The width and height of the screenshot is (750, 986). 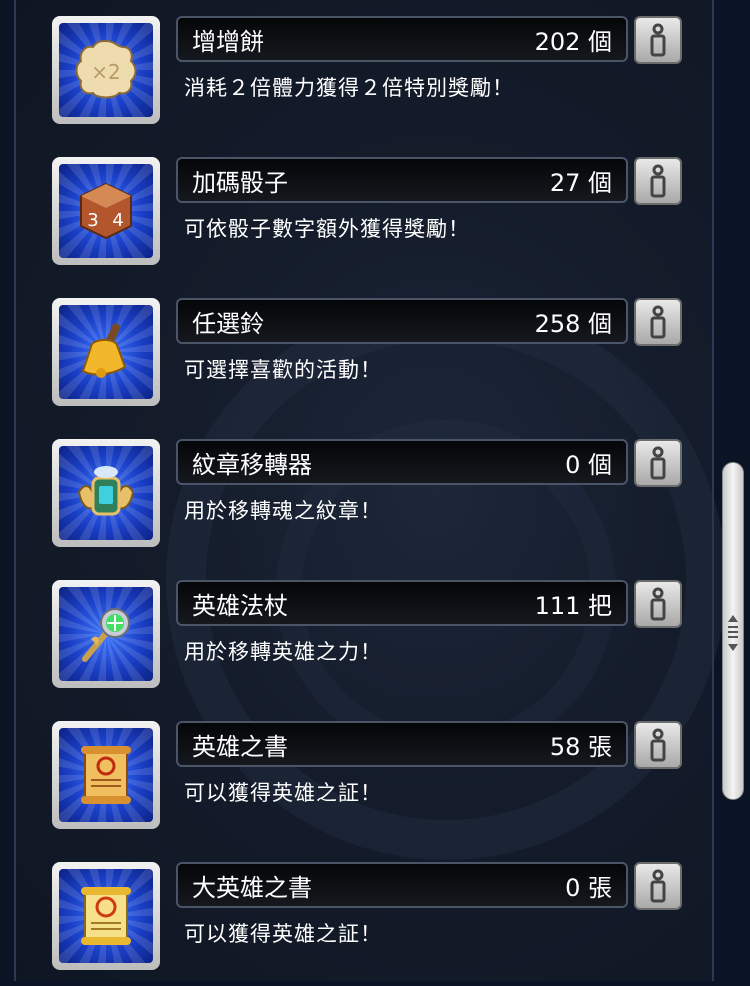 I want to click on item-name-bar: 任選鈴 258 個, so click(x=402, y=321).